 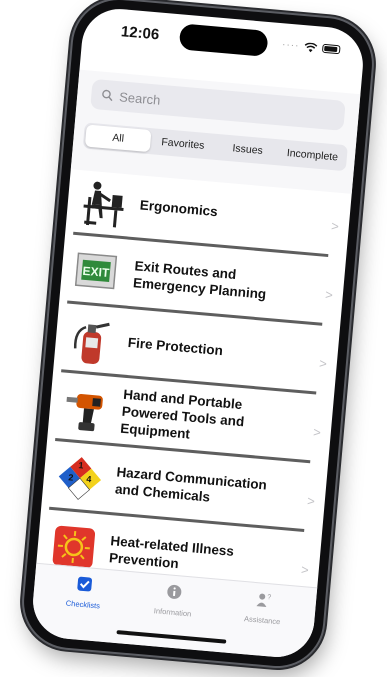 I want to click on home-indicator, so click(x=171, y=637).